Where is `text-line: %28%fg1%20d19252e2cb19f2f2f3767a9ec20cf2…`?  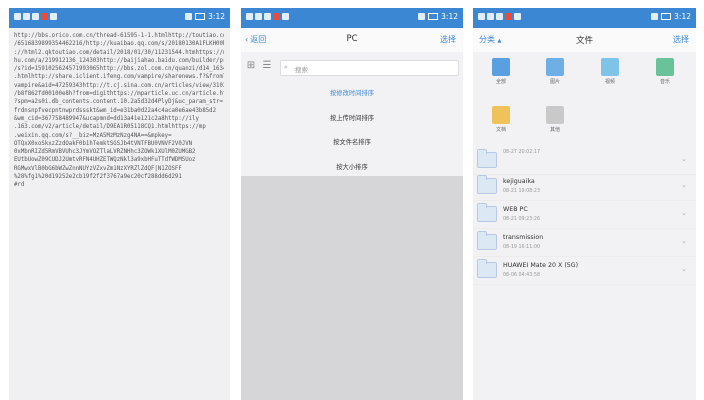 text-line: %28%fg1%20d19252e2cb19f2f2f3767a9ec20cf2… is located at coordinates (98, 177).